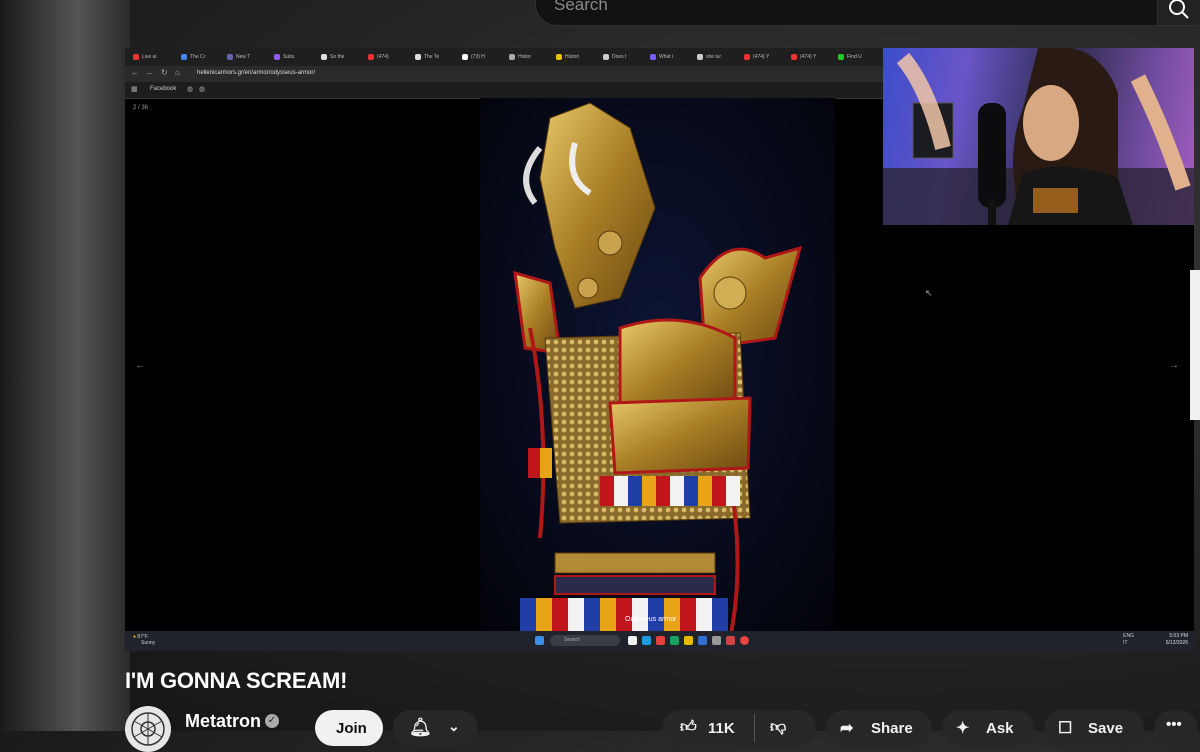 This screenshot has height=752, width=1200. Describe the element at coordinates (140, 365) in the screenshot. I see `prev-image-arrow: ←` at that location.